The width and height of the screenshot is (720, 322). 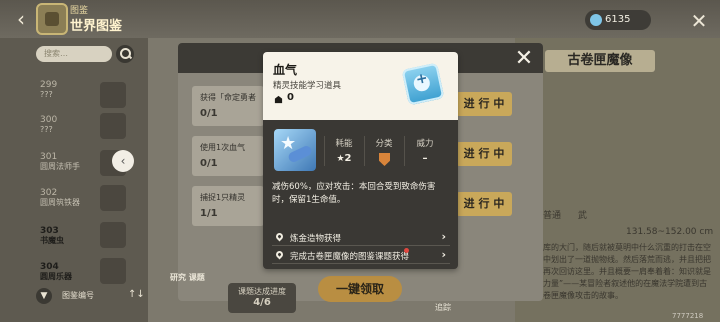 What do you see at coordinates (72, 272) in the screenshot?
I see `list-item: 304 圆周乐器` at bounding box center [72, 272].